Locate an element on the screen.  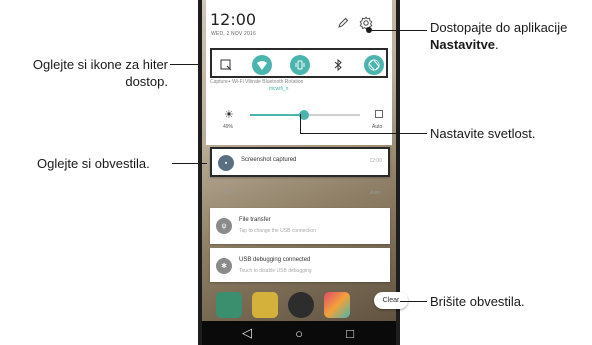
callout-quick-icons: Oglejte si ikone za hiter dostop. is located at coordinates (88, 73).